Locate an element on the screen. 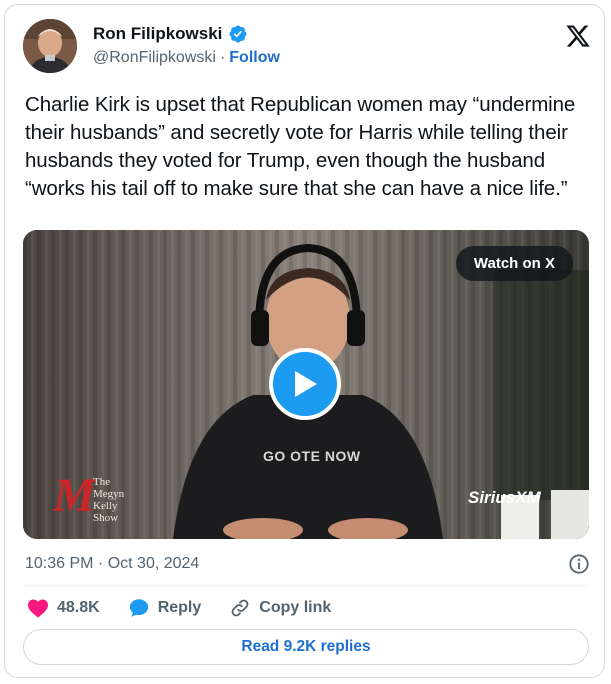  action-bar: 48.8K Reply Copy link is located at coordinates (193, 608).